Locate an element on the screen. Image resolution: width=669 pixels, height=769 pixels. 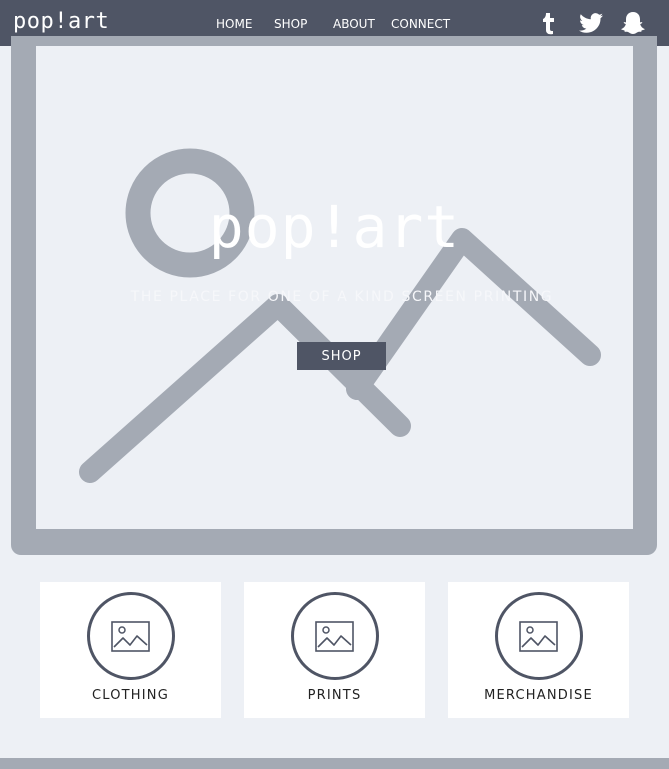
category-label-merchandise: MERCHANDISE is located at coordinates (538, 695).